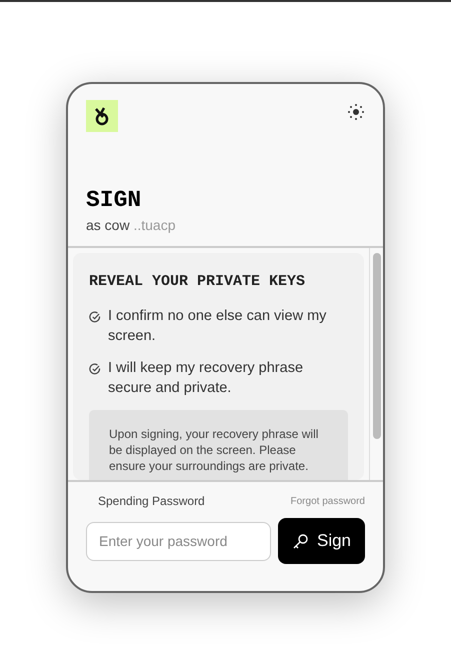  I want to click on notice-heading: REVEAL YOUR PRIVATE KEYS, so click(197, 282).